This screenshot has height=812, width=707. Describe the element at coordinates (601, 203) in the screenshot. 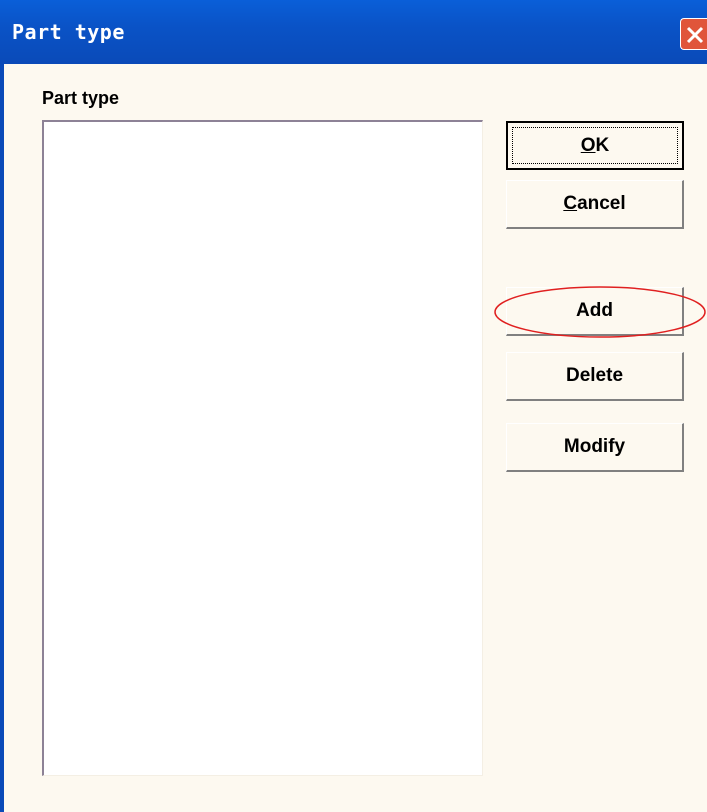

I see `cancel-button-label: ancel` at that location.